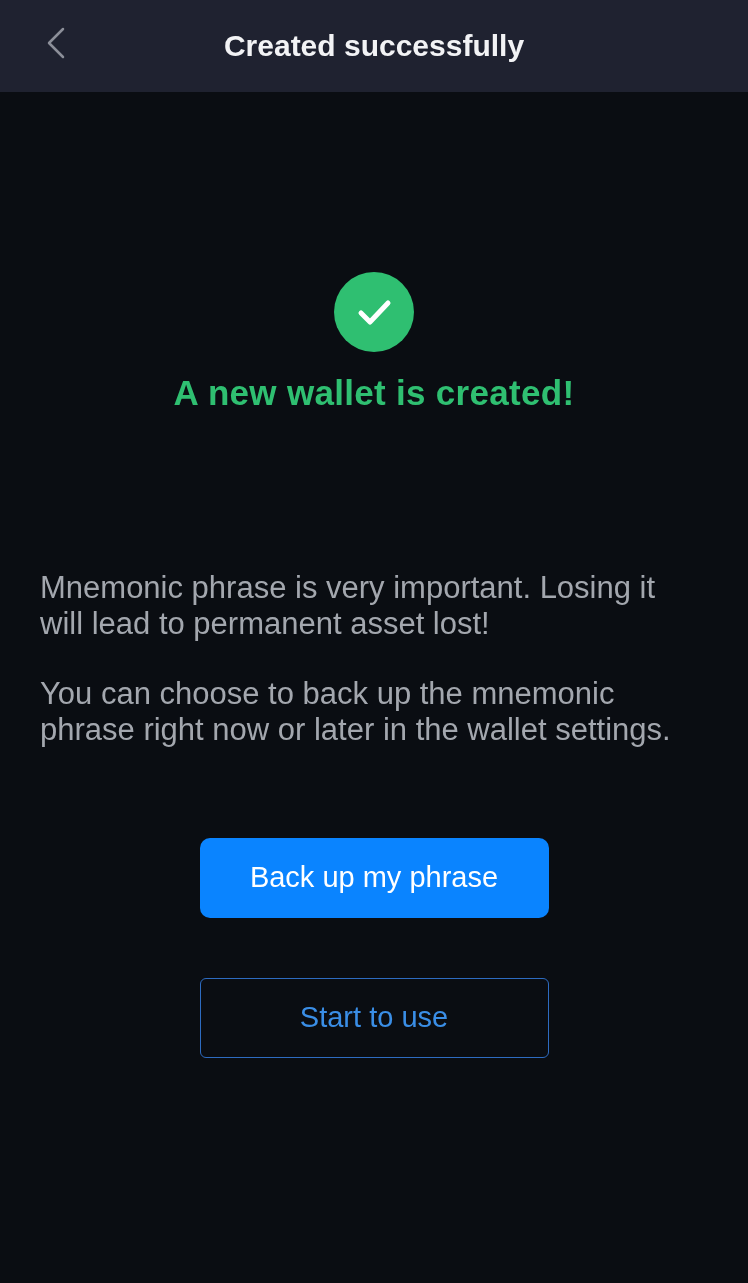 The image size is (748, 1283). I want to click on start-button: Start to use, so click(374, 1018).